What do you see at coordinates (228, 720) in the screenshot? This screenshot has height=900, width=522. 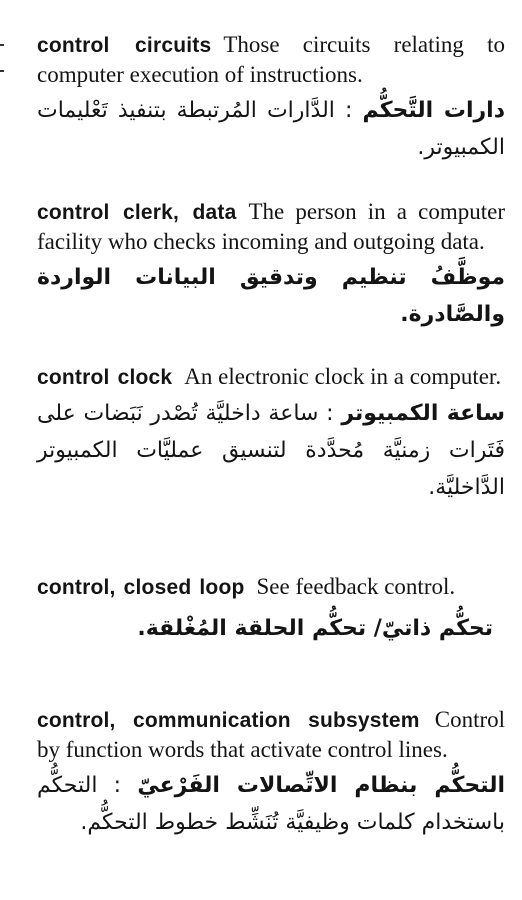 I see `entry-term: control, communication subsystem` at bounding box center [228, 720].